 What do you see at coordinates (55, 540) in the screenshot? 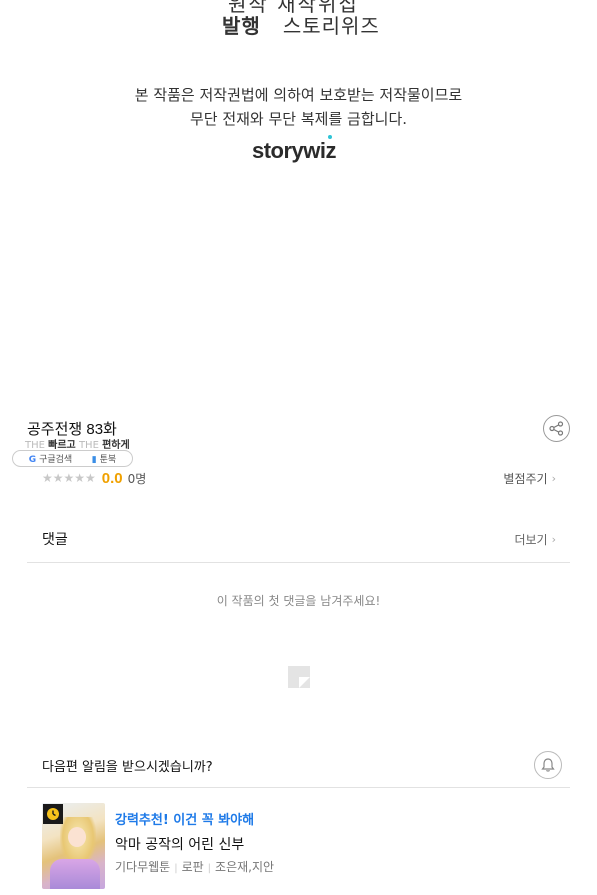
I see `comments-label: 댓글` at bounding box center [55, 540].